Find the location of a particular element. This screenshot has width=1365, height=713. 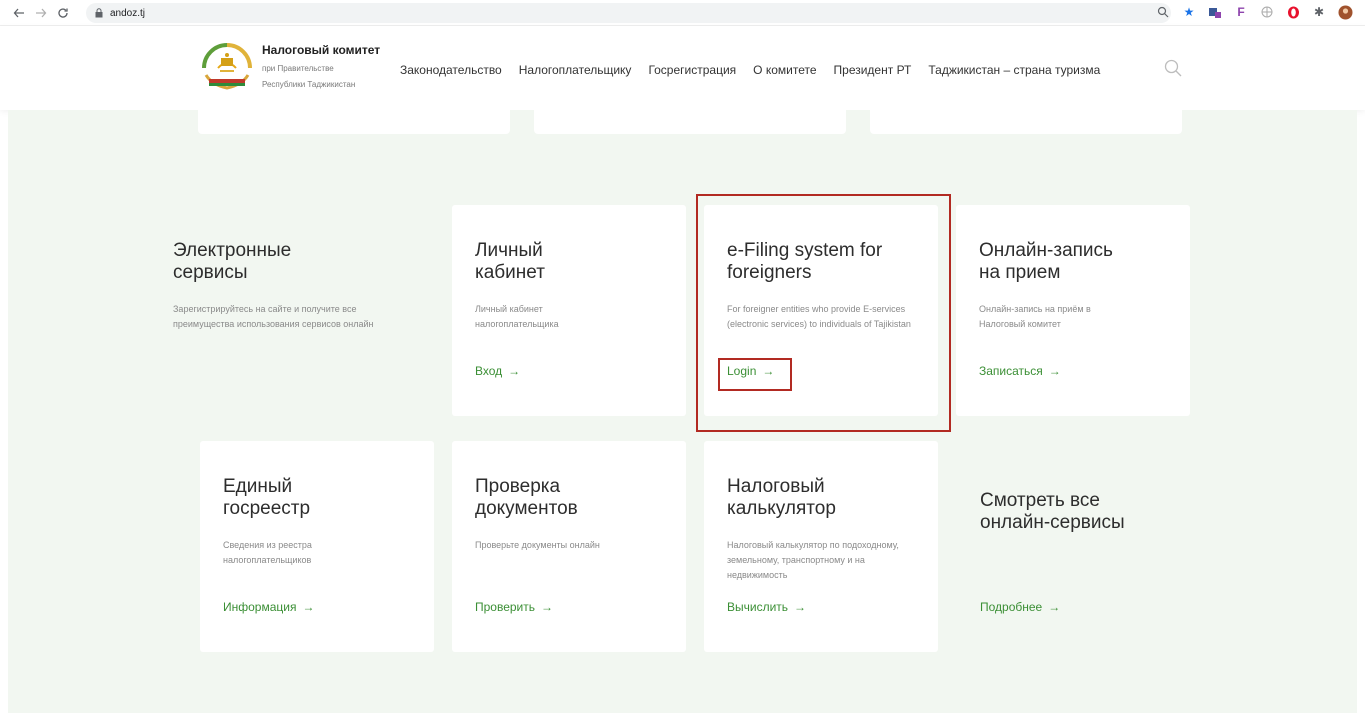

forward-arrow-icon is located at coordinates (41, 13).